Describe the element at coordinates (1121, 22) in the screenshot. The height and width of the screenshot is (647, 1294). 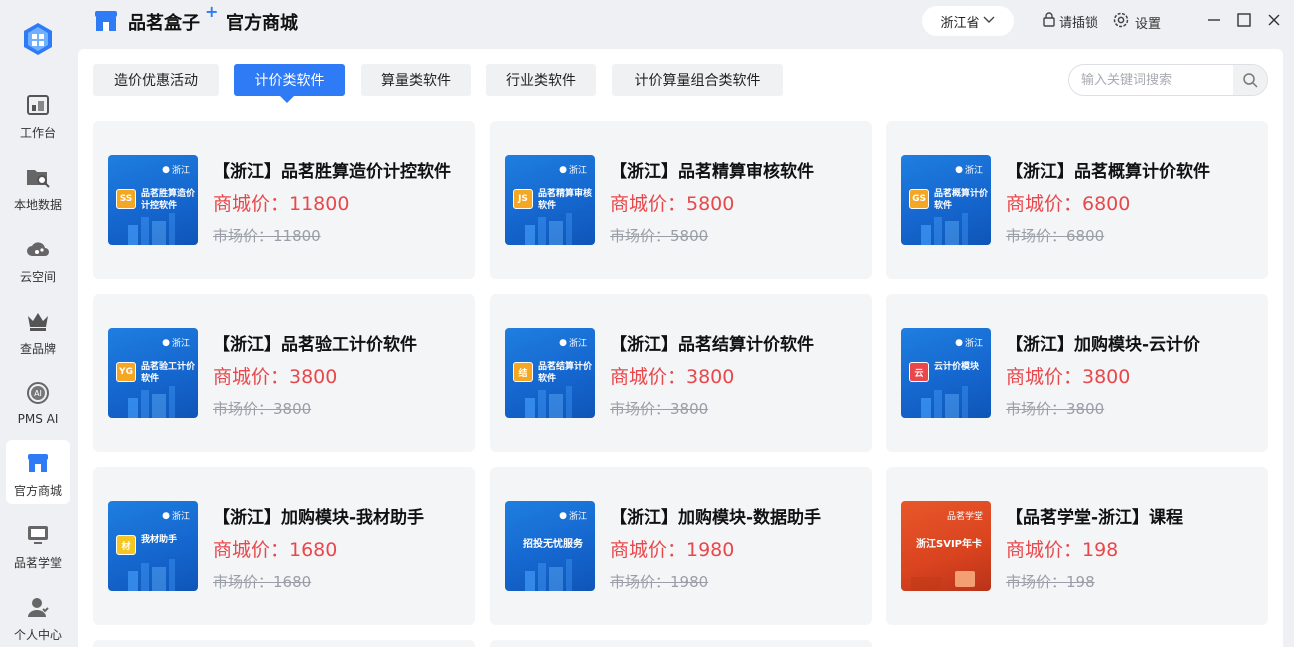
I see `gear-icon` at that location.